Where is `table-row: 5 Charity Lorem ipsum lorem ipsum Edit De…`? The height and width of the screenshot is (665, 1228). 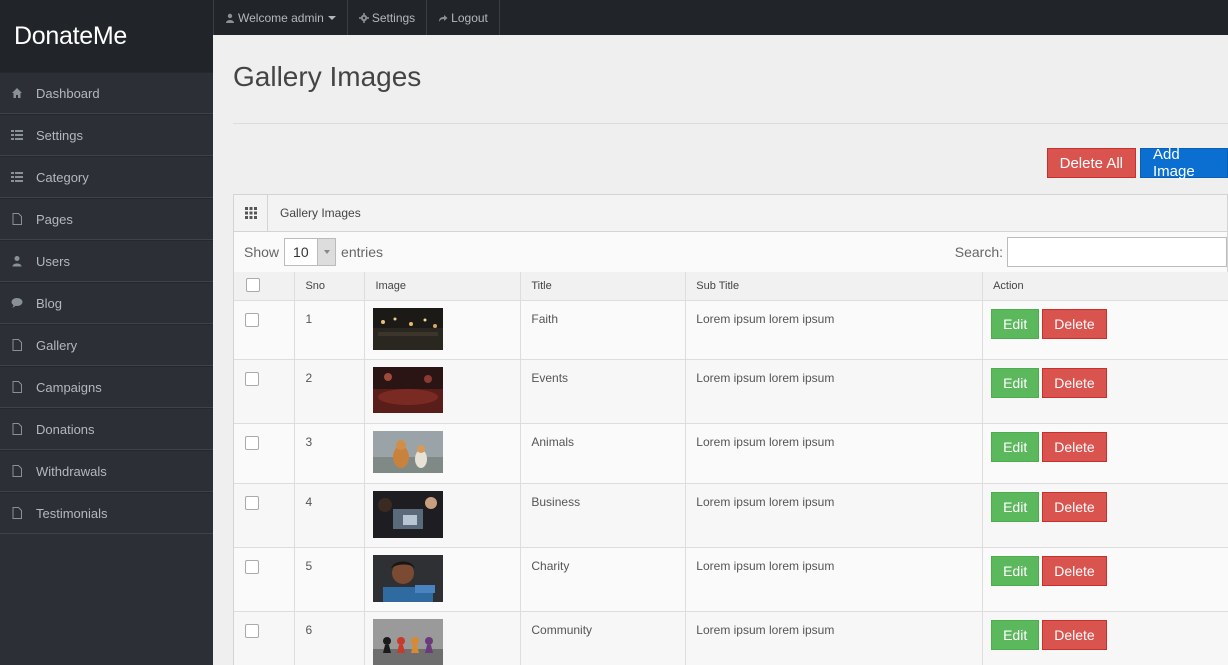 table-row: 5 Charity Lorem ipsum lorem ipsum Edit De… is located at coordinates (731, 579).